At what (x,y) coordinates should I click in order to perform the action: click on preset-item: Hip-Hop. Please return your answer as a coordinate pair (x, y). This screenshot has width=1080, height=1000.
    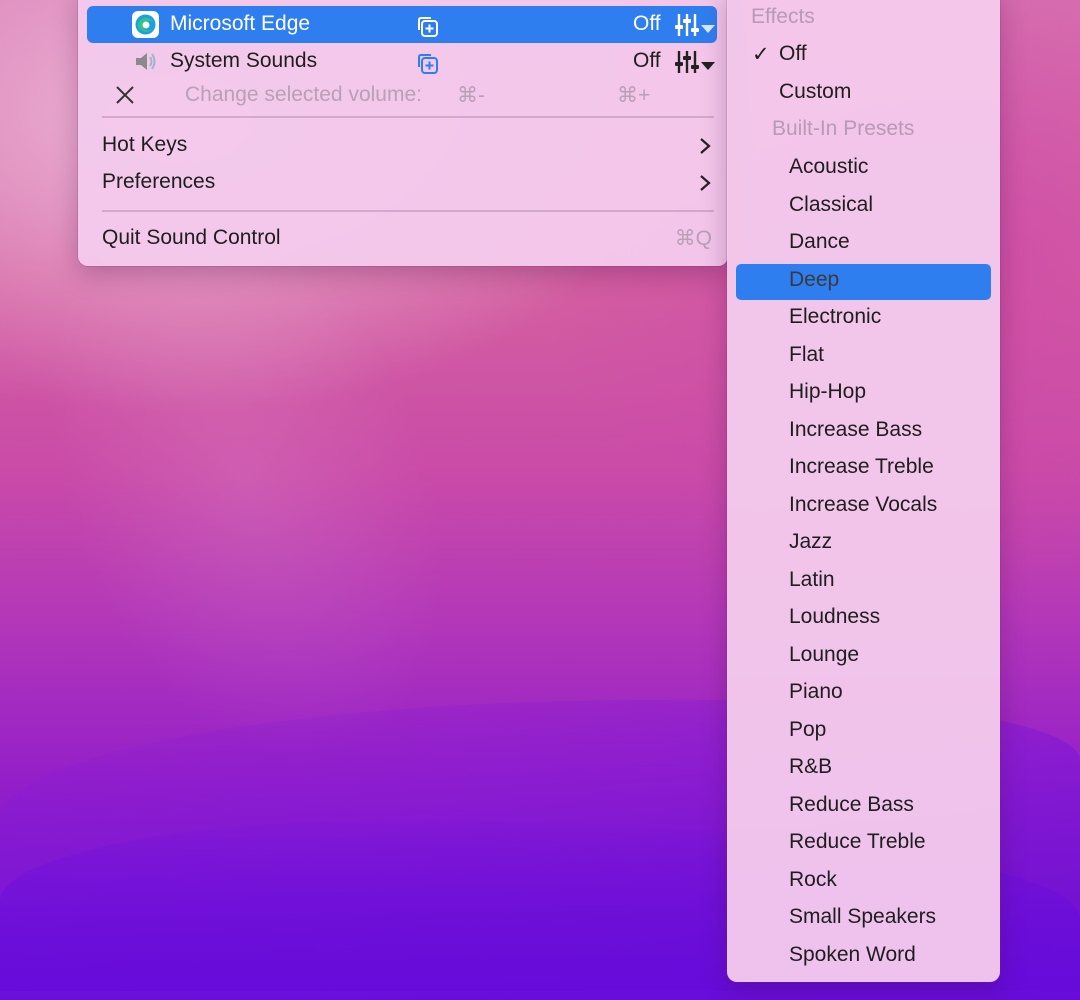
    Looking at the image, I should click on (863, 392).